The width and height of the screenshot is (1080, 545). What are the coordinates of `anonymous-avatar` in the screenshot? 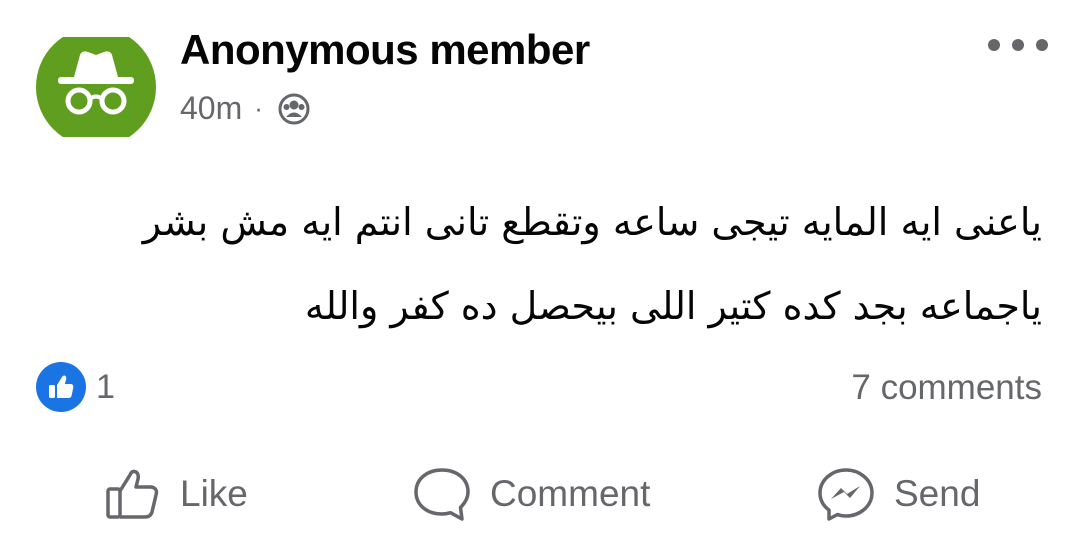 It's located at (96, 87).